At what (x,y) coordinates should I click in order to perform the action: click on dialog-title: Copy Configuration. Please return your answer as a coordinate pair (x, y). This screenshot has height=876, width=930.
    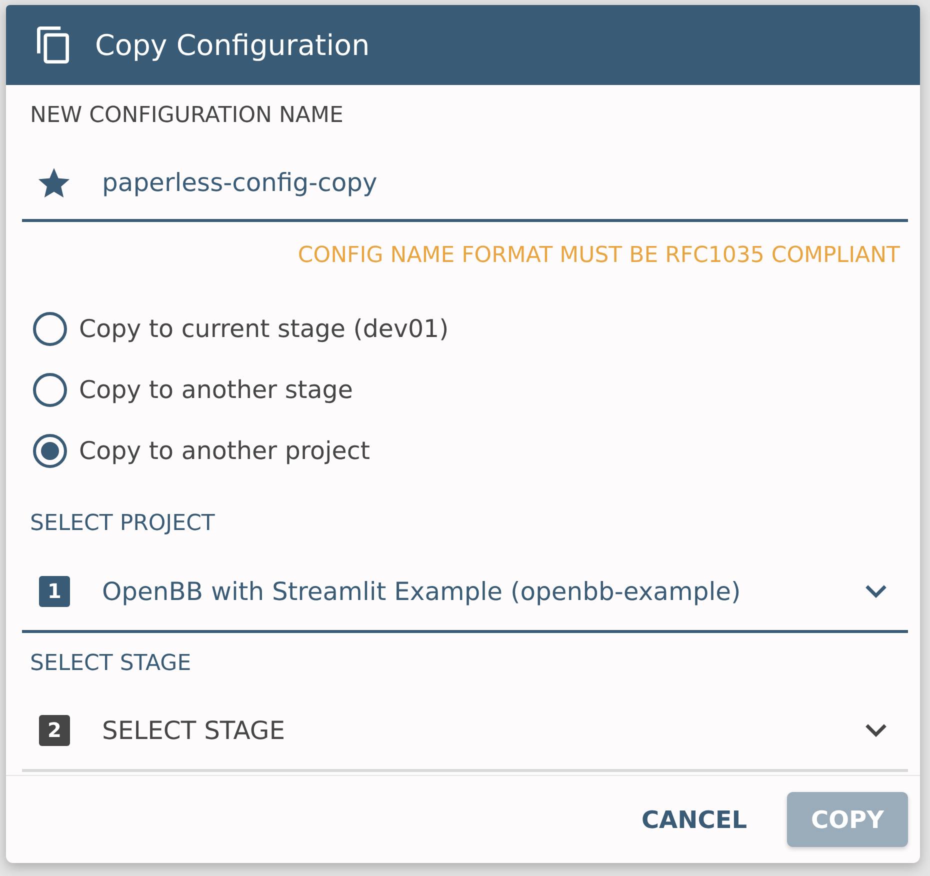
    Looking at the image, I should click on (232, 45).